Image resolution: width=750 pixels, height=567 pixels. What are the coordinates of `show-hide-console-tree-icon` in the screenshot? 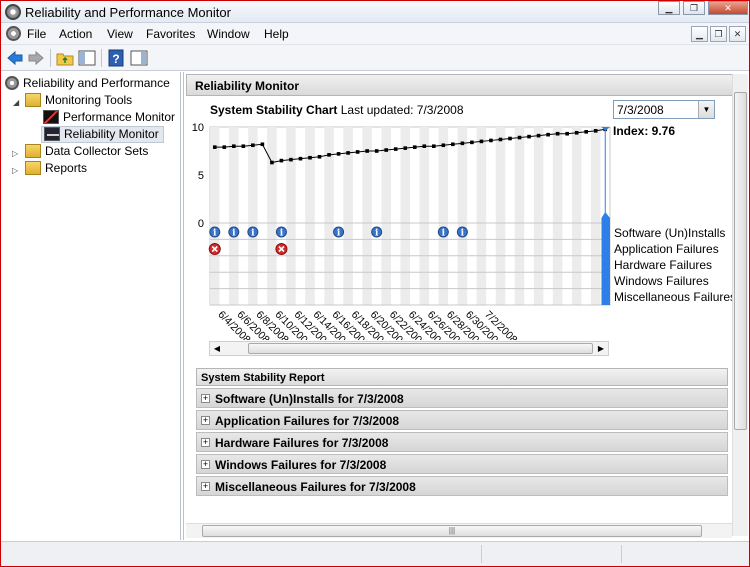 It's located at (87, 58).